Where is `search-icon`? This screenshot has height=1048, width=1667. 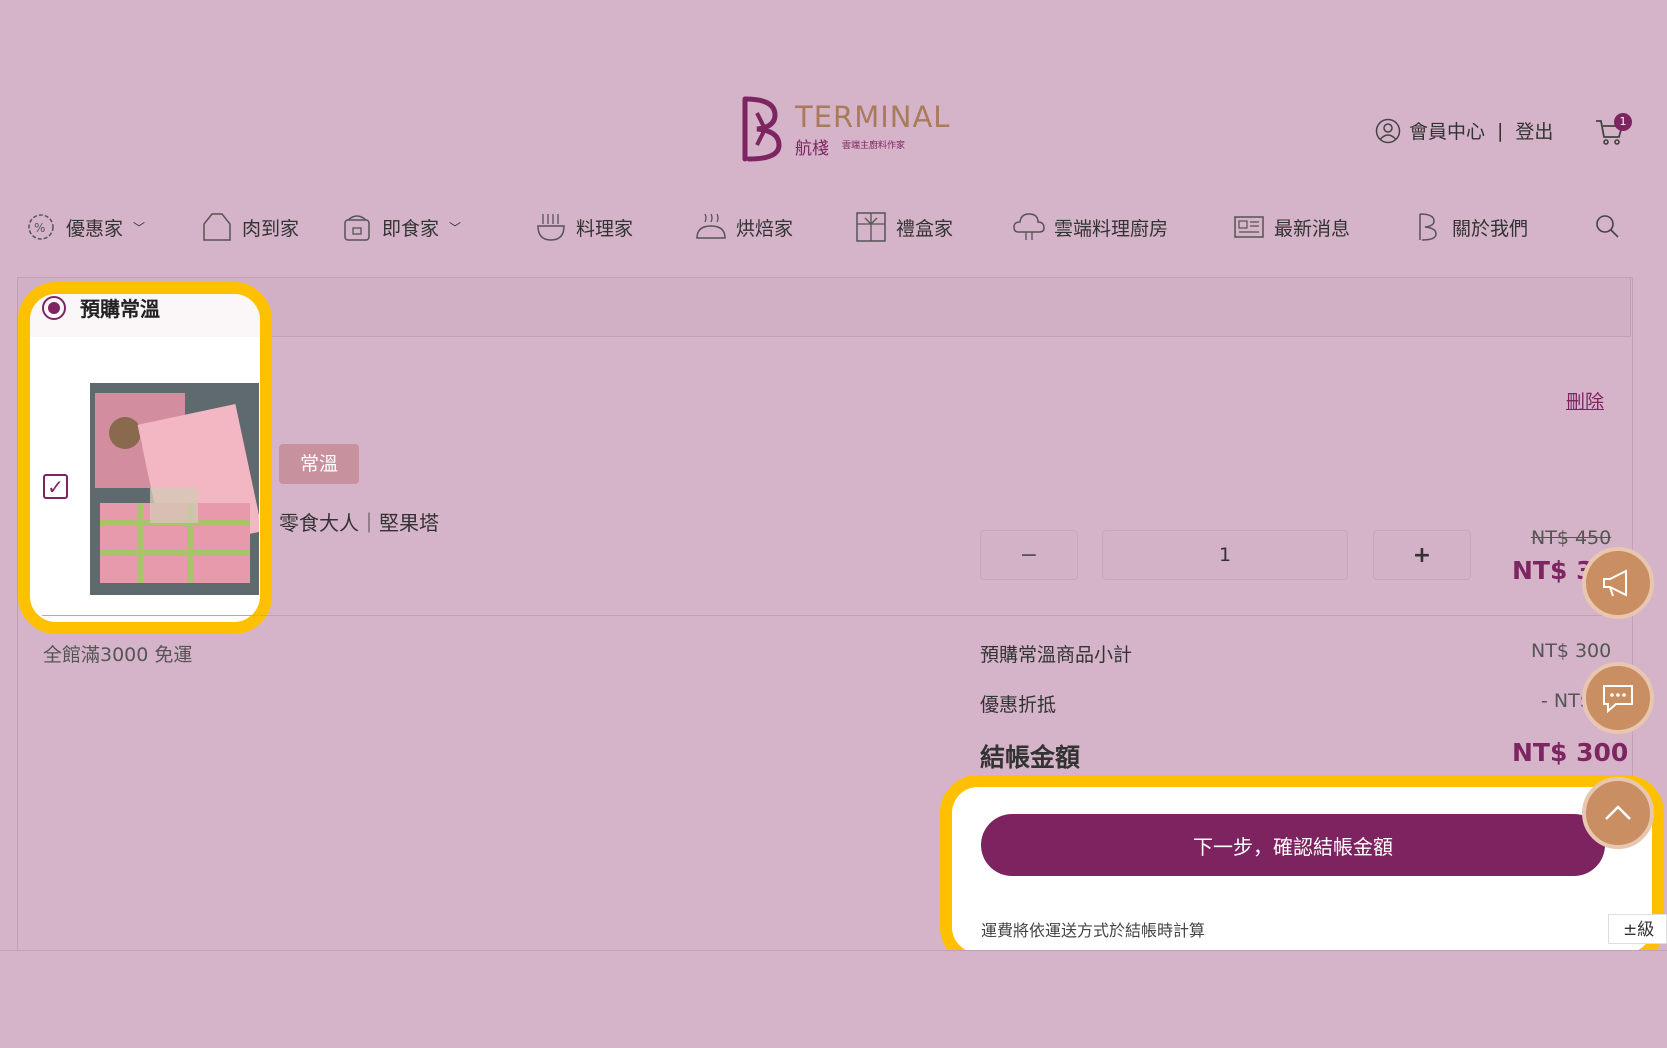 search-icon is located at coordinates (1607, 226).